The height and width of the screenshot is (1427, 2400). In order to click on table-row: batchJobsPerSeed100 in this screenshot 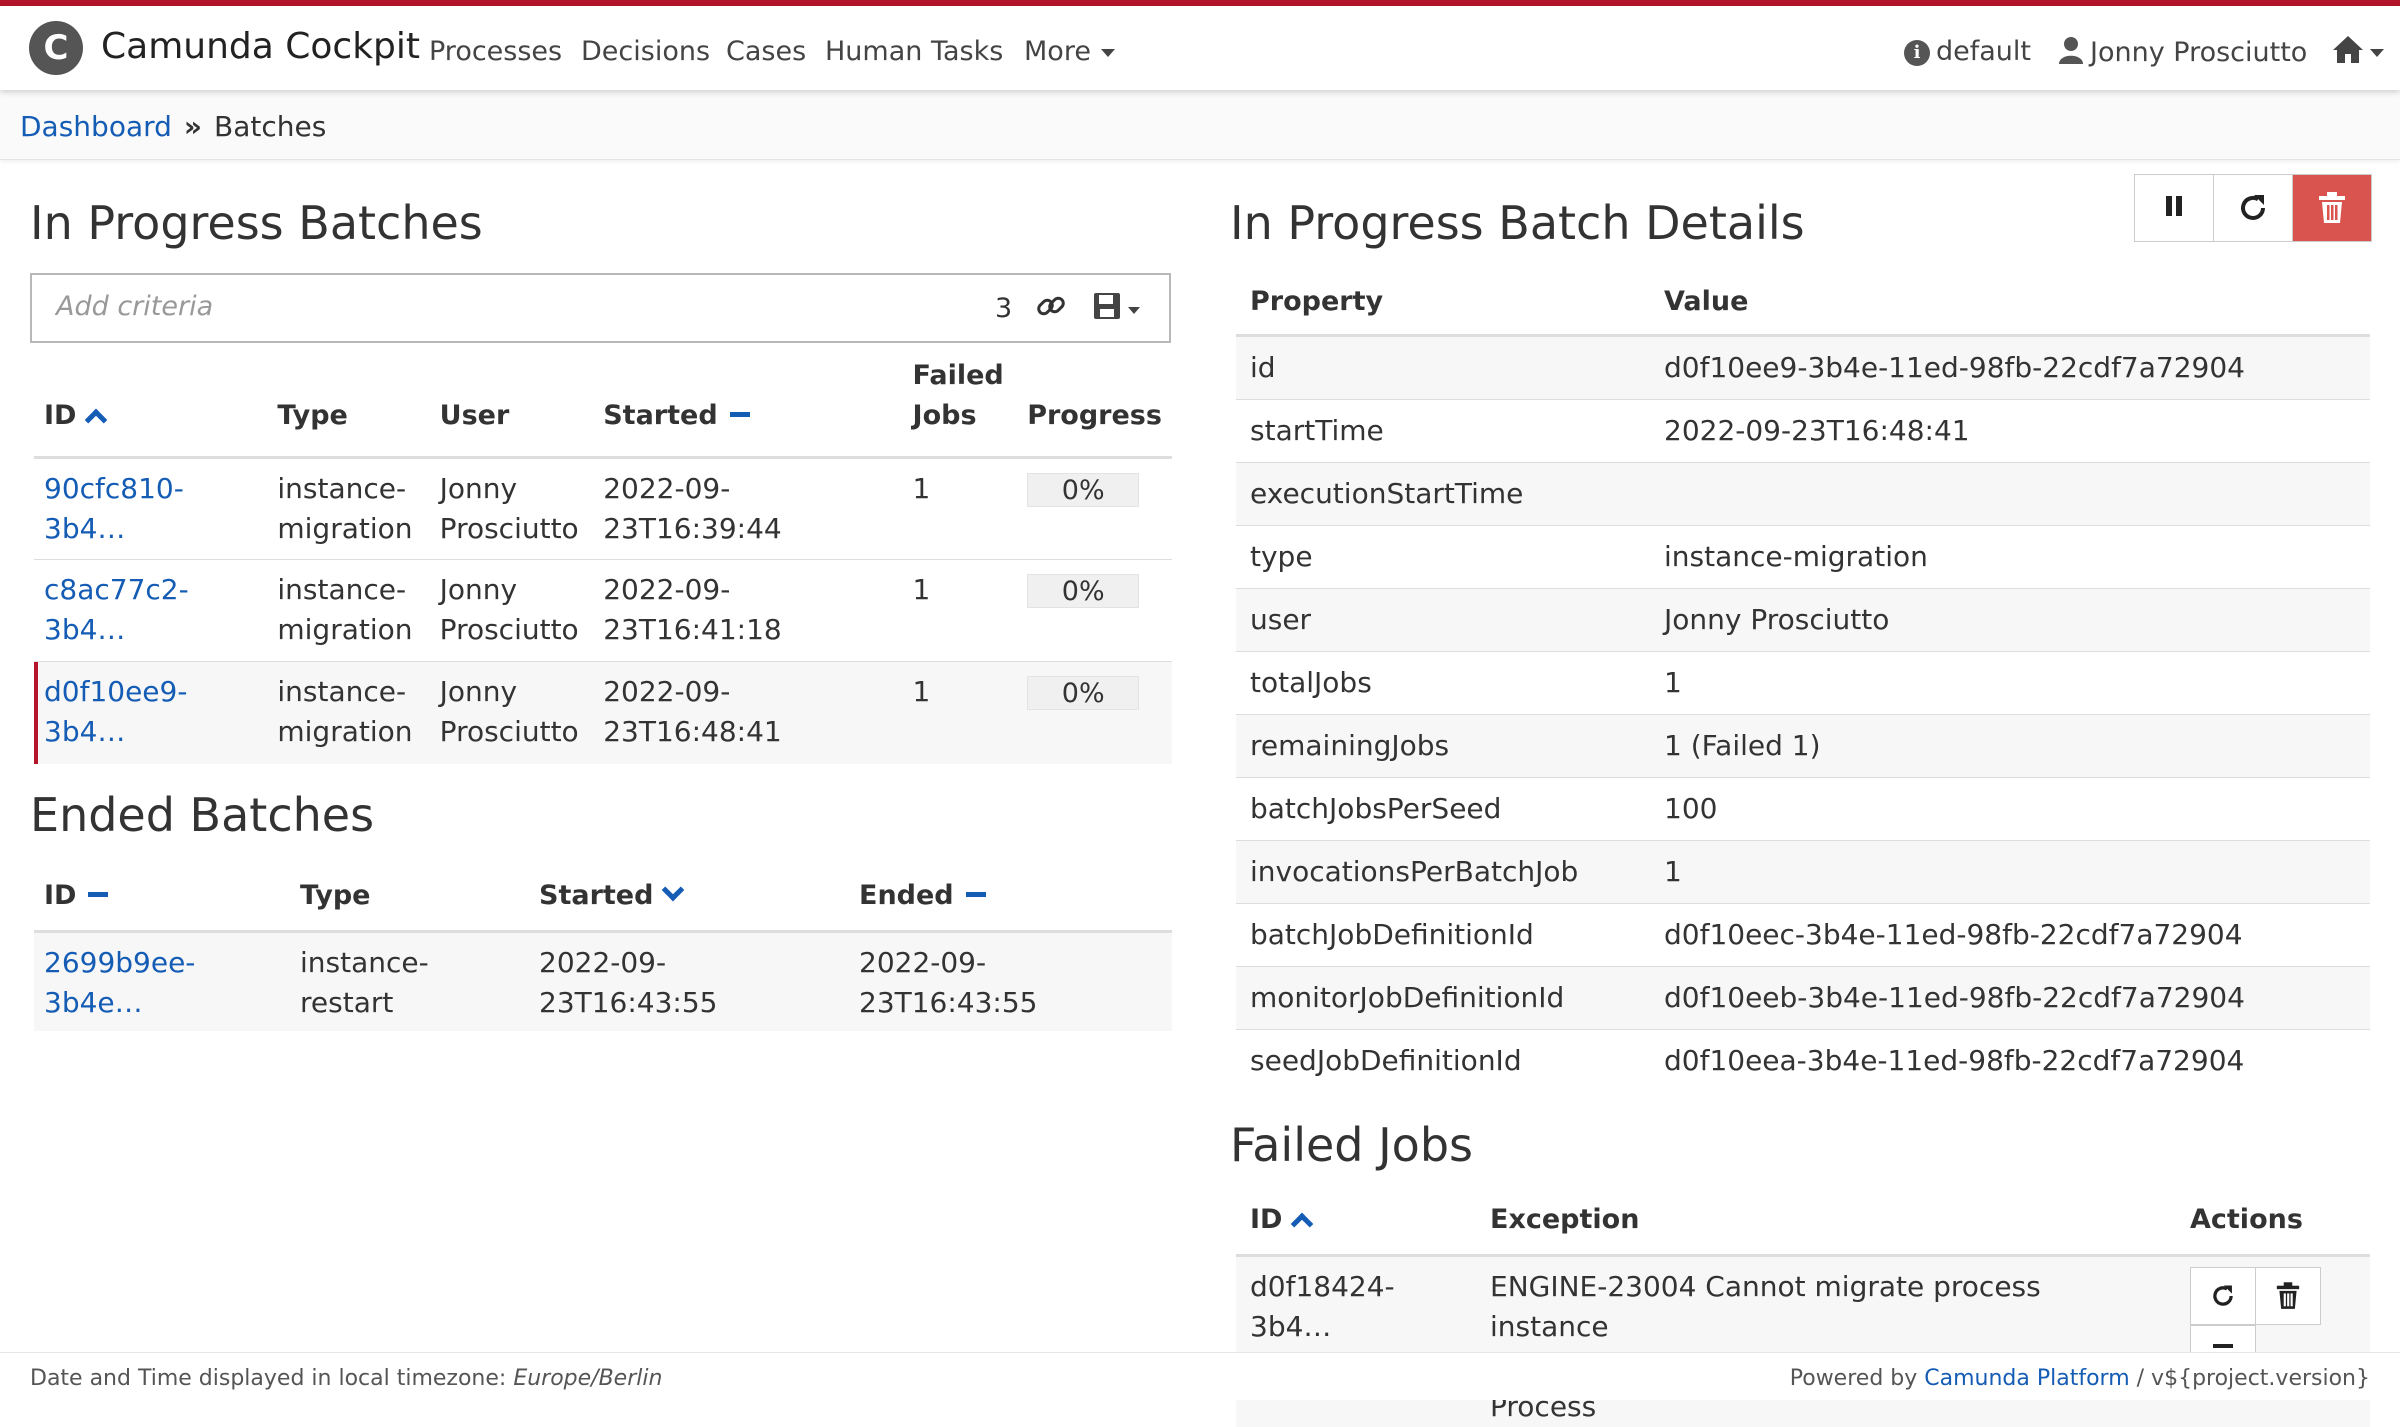, I will do `click(1803, 809)`.